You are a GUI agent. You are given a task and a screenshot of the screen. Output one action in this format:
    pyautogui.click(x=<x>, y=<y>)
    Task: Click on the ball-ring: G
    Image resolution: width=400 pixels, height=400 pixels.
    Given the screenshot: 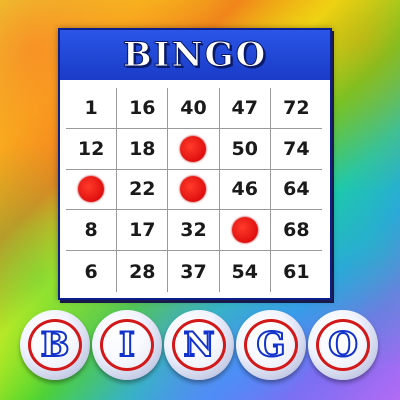 What is the action you would take?
    pyautogui.click(x=271, y=345)
    